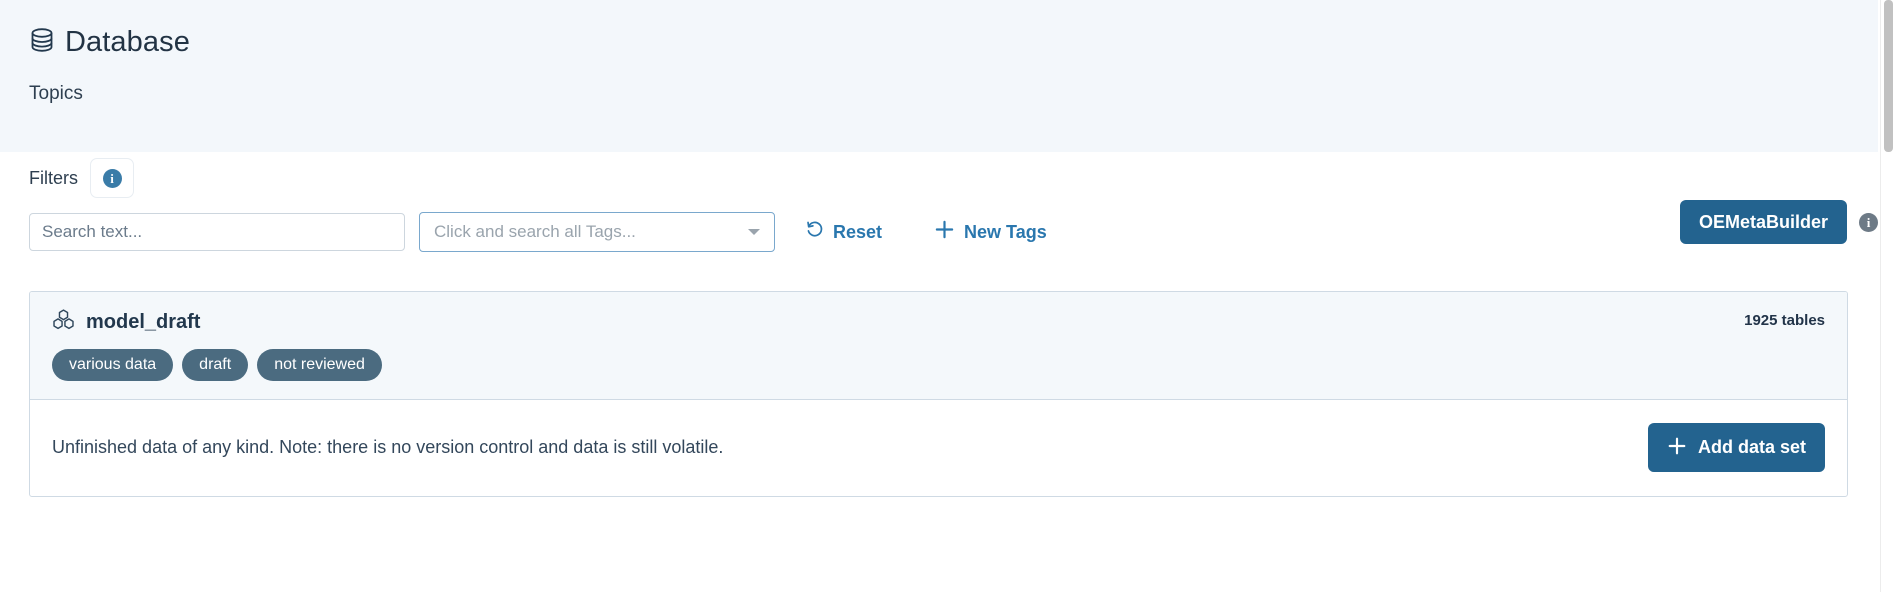 The image size is (1896, 592). Describe the element at coordinates (938, 365) in the screenshot. I see `dataset-tag-list: various data draft not reviewed` at that location.